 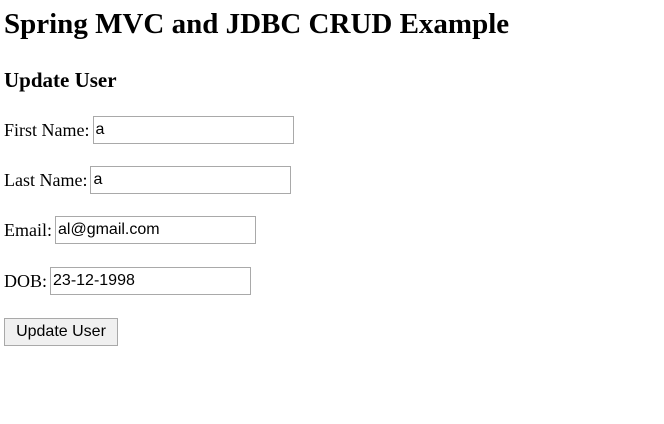 What do you see at coordinates (155, 230) in the screenshot?
I see `email-input` at bounding box center [155, 230].